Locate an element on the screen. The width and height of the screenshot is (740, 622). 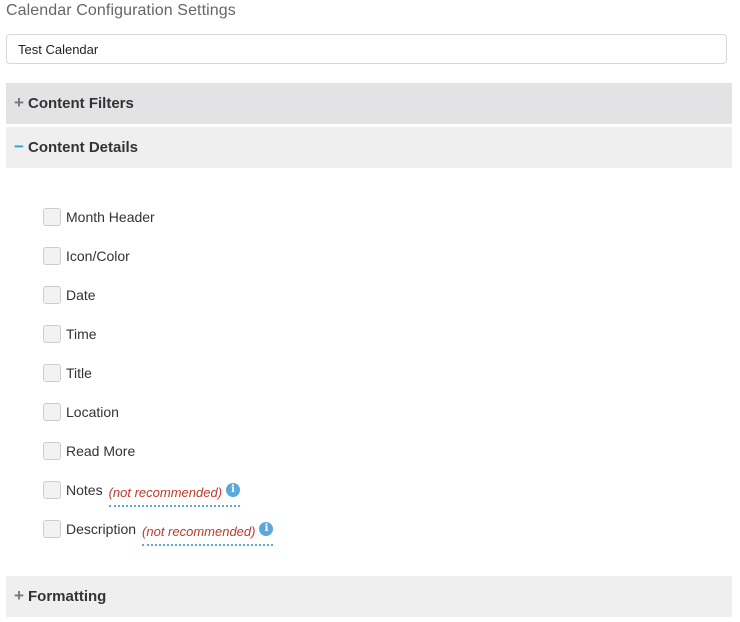
section-content-filters-label: Content Filters is located at coordinates (81, 103).